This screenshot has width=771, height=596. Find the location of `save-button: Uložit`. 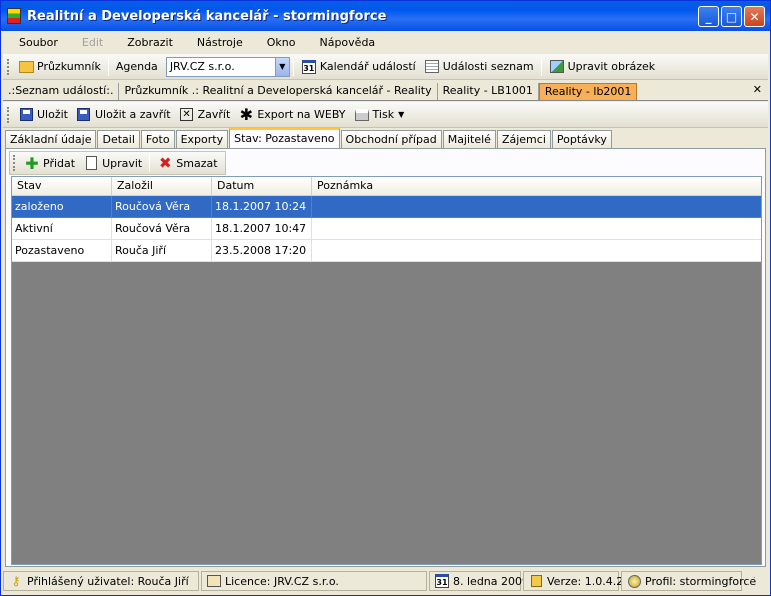

save-button: Uložit is located at coordinates (43, 115).